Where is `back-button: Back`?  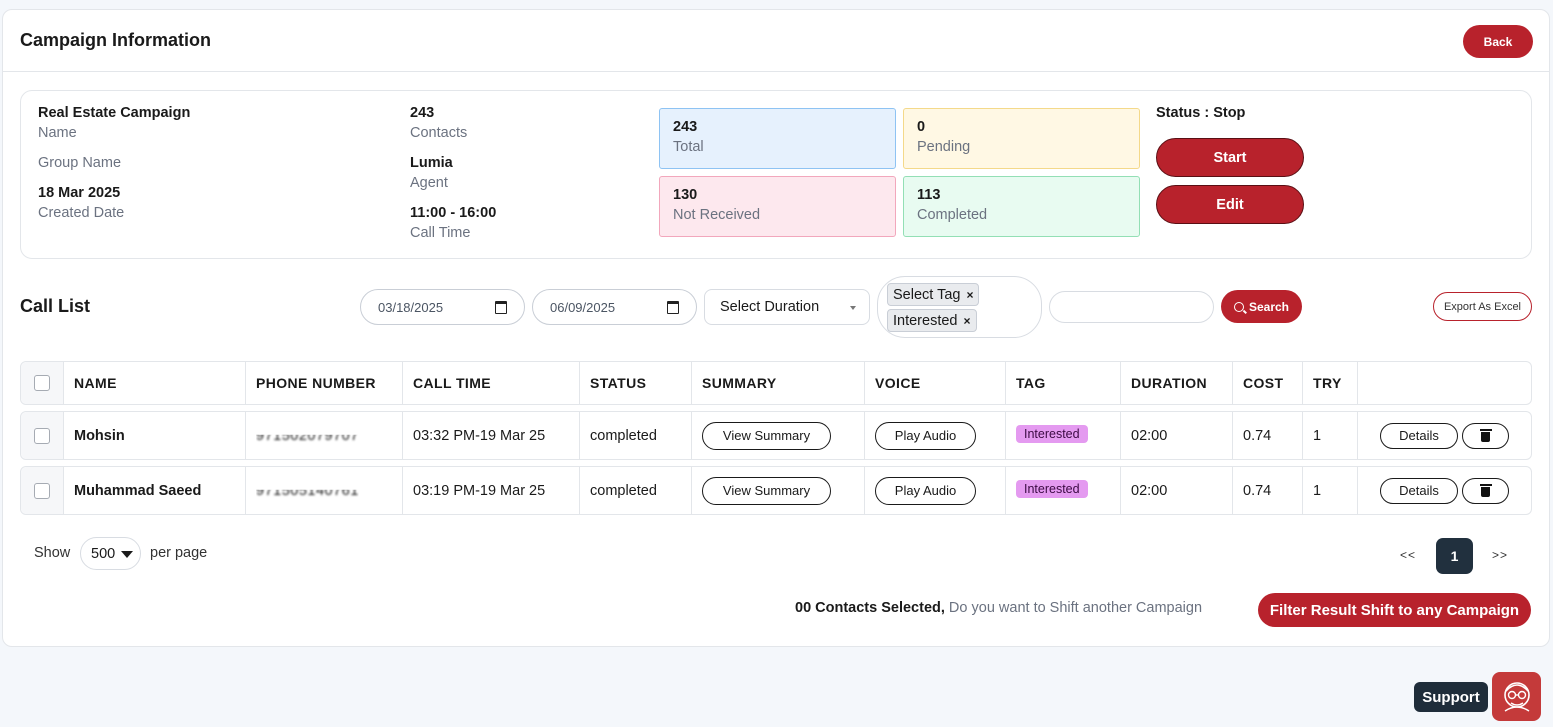
back-button: Back is located at coordinates (1498, 41).